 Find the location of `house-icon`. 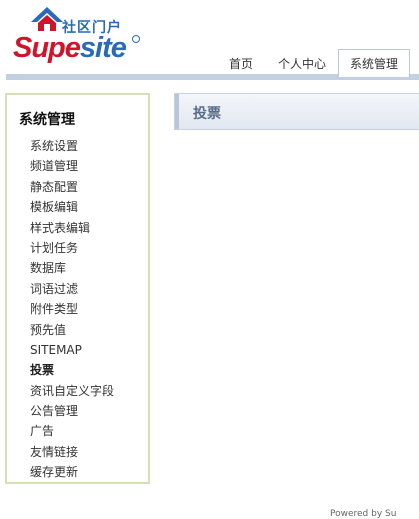

house-icon is located at coordinates (47, 19).